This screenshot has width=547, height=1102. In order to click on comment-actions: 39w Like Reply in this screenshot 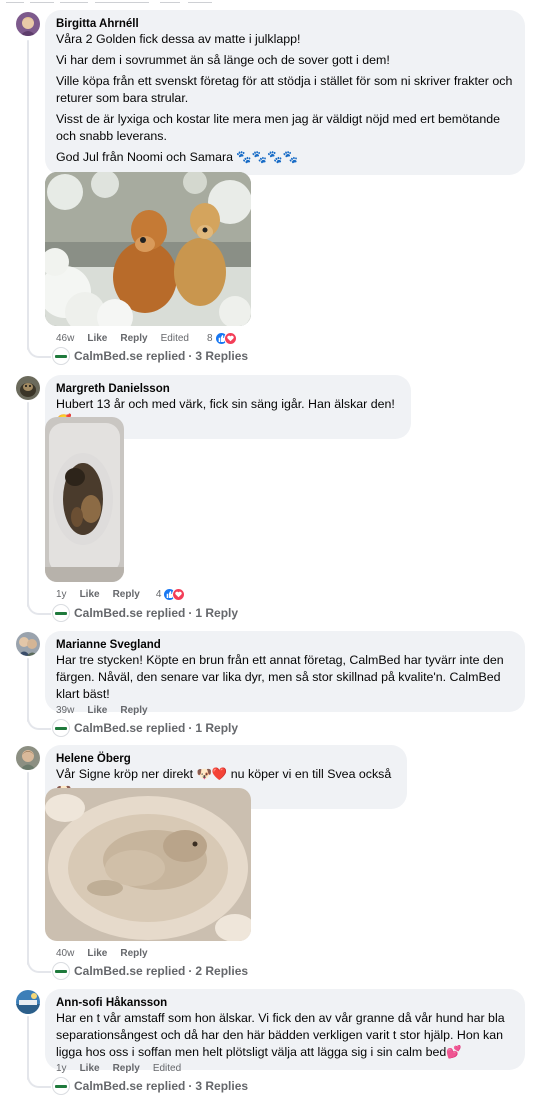, I will do `click(108, 710)`.